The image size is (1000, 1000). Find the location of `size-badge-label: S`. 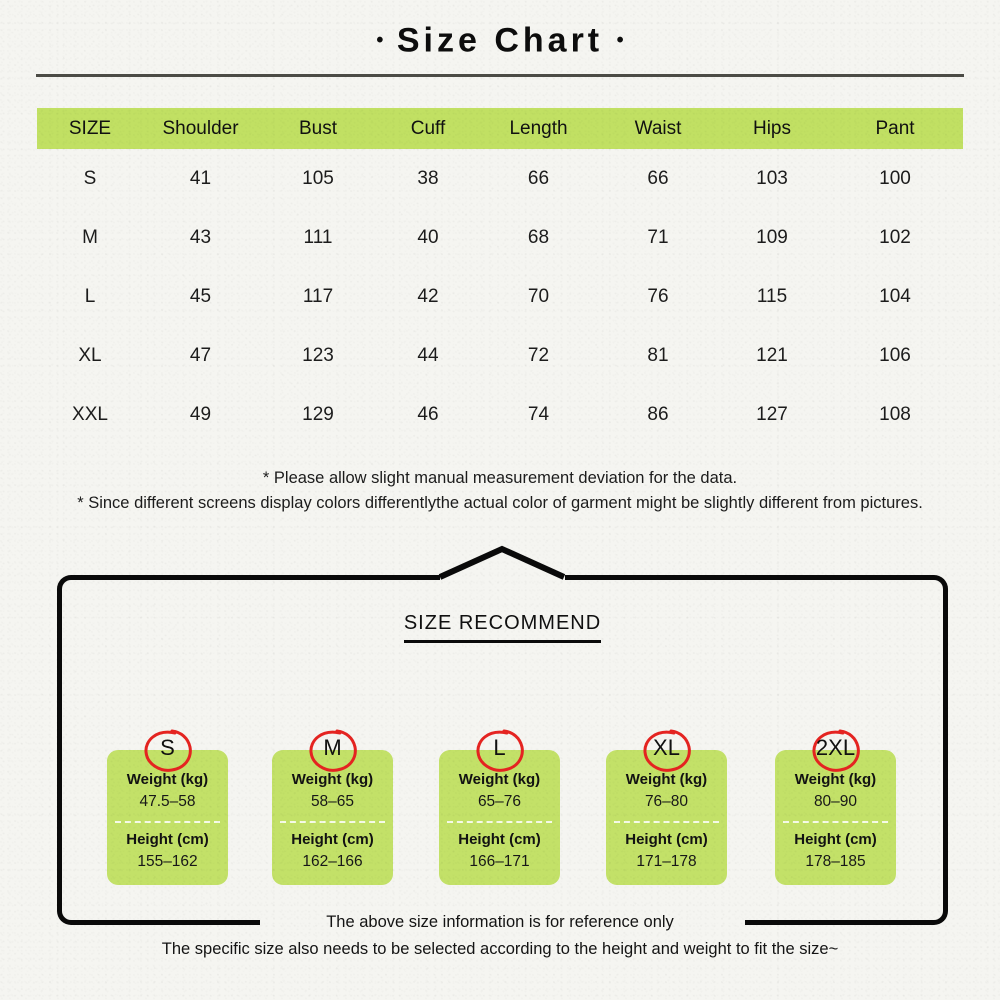

size-badge-label: S is located at coordinates (167, 747).